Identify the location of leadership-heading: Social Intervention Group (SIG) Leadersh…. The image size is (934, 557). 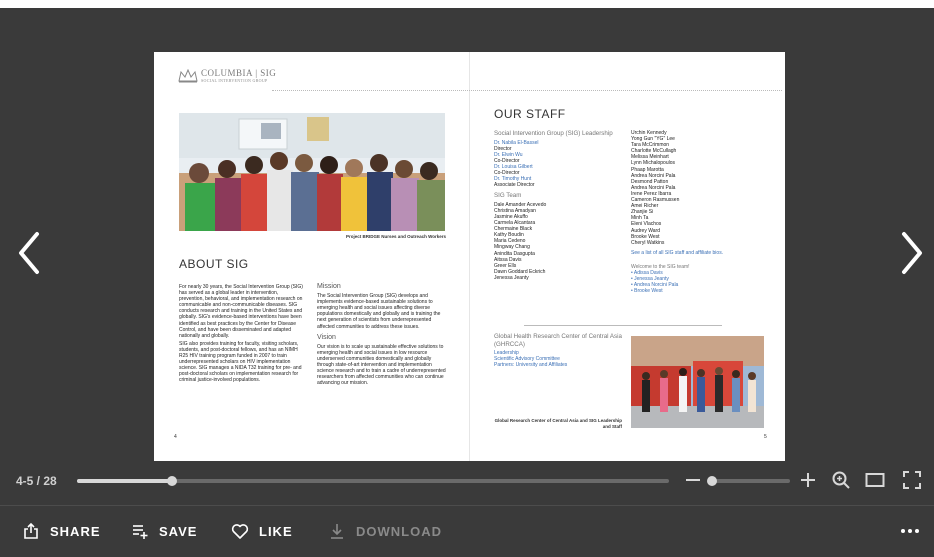
(553, 133).